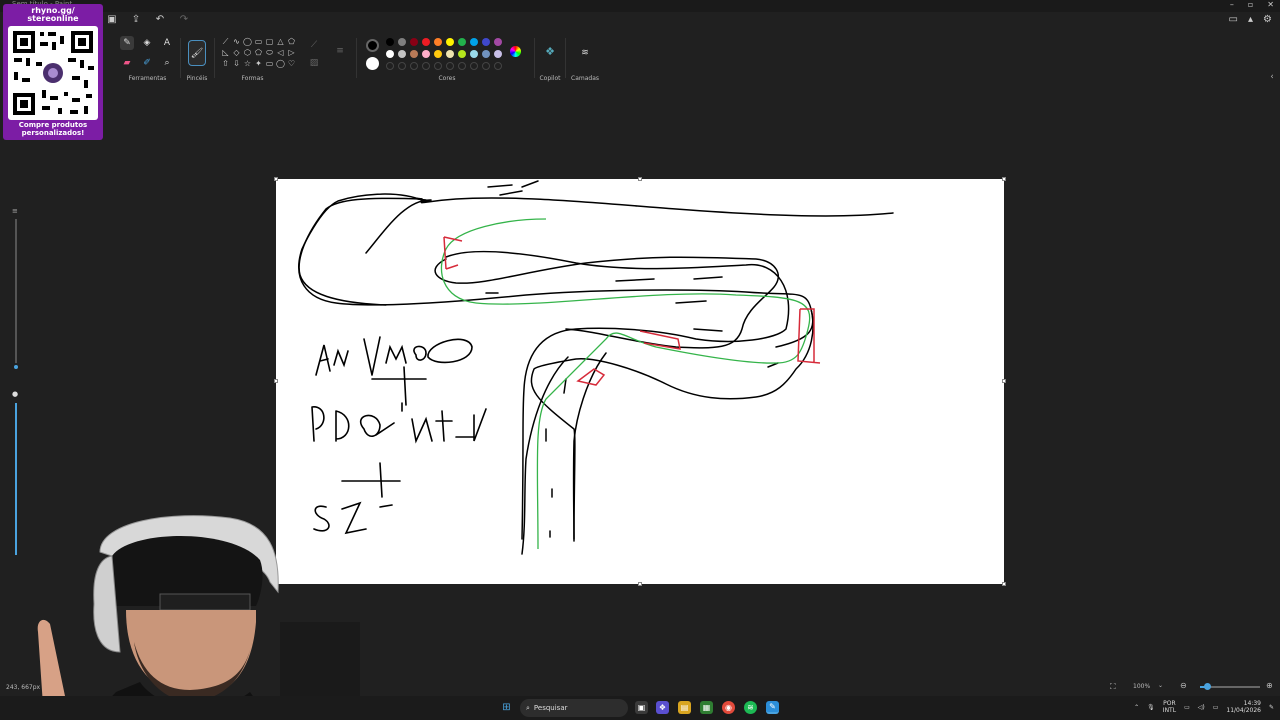 This screenshot has height=720, width=1280. What do you see at coordinates (147, 63) in the screenshot?
I see `color-picker-icon: ✐` at bounding box center [147, 63].